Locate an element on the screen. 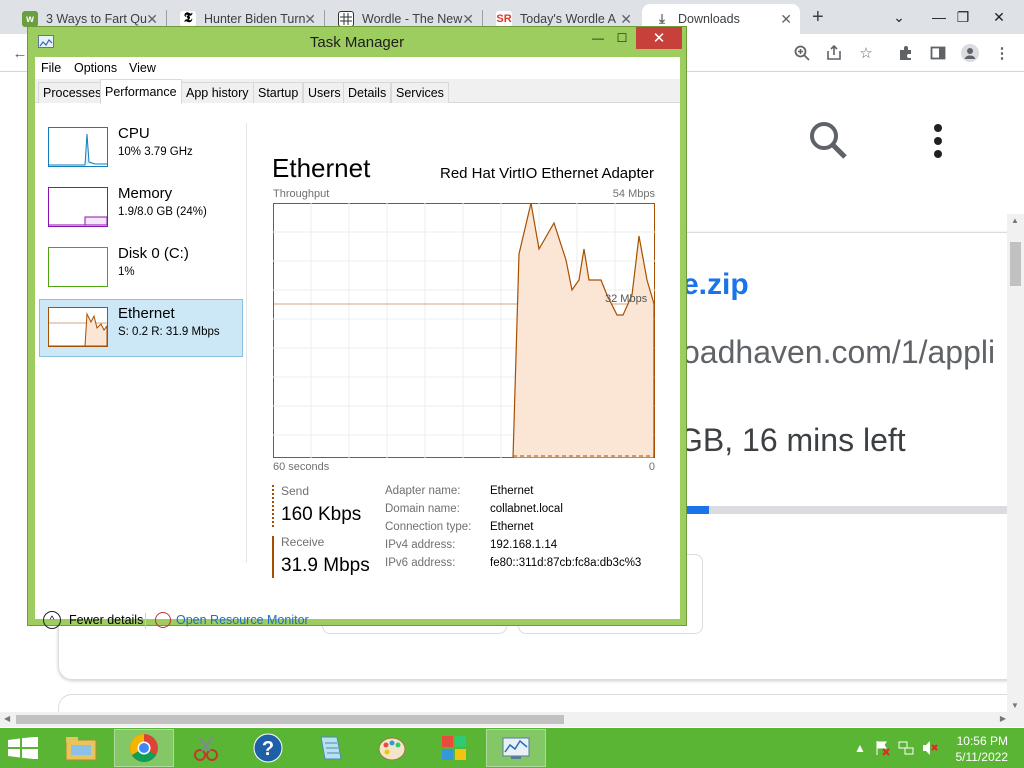 The height and width of the screenshot is (768, 1024). title-bar: Task Manager — ☐ ✕ is located at coordinates (357, 42).